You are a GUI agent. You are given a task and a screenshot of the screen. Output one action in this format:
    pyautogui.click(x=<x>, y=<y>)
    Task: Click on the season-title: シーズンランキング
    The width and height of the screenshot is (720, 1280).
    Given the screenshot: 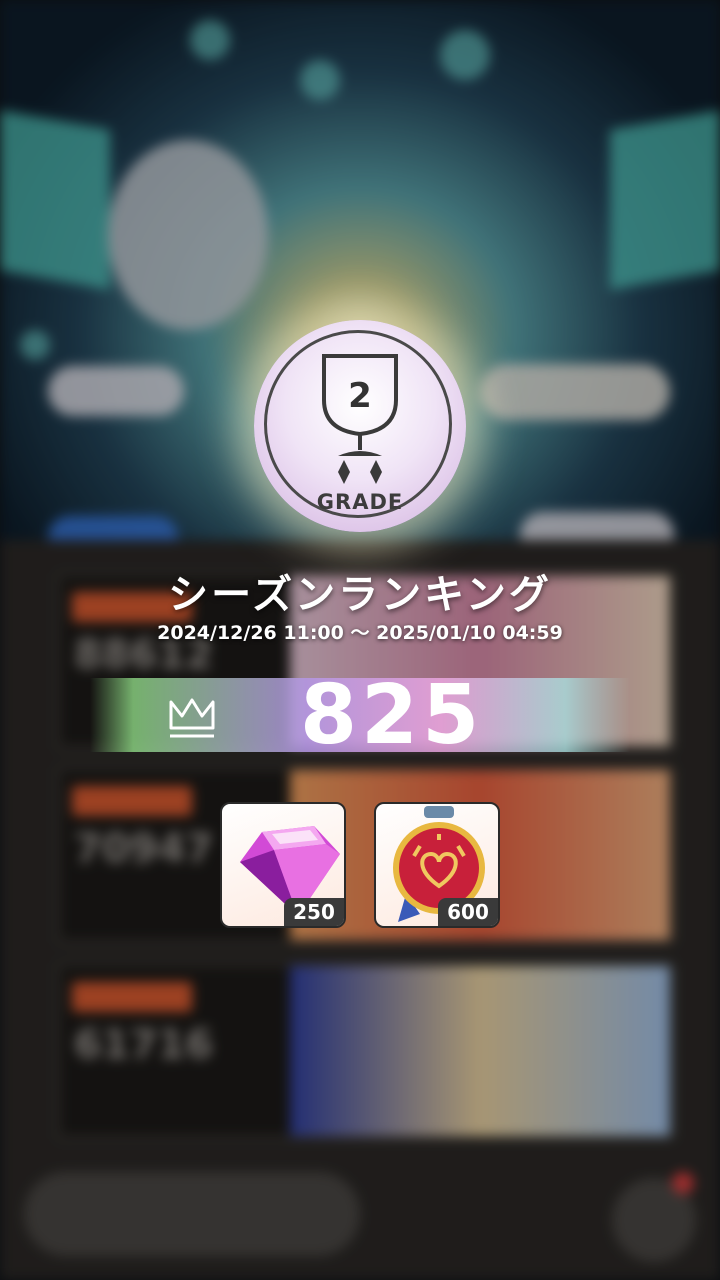 What is the action you would take?
    pyautogui.click(x=360, y=595)
    